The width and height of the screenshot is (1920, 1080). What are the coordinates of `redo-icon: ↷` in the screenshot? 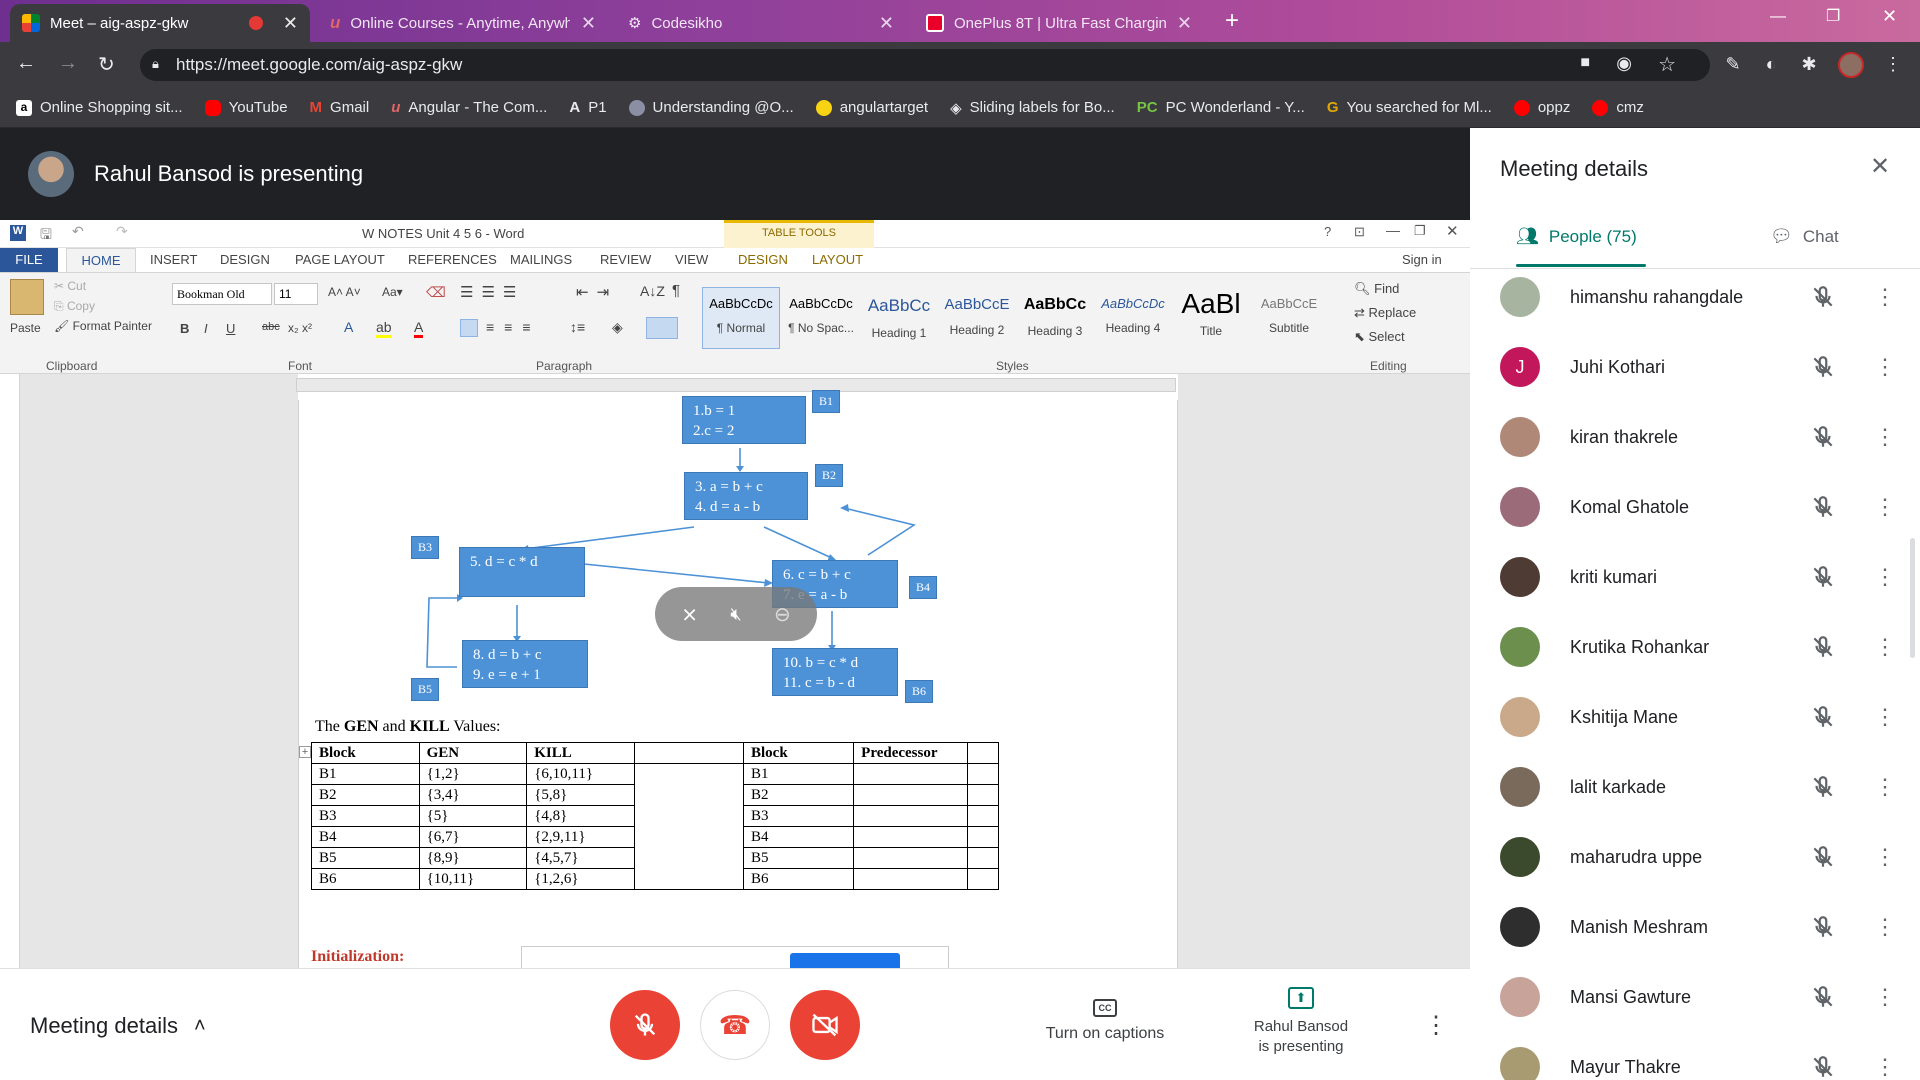 It's located at (122, 231).